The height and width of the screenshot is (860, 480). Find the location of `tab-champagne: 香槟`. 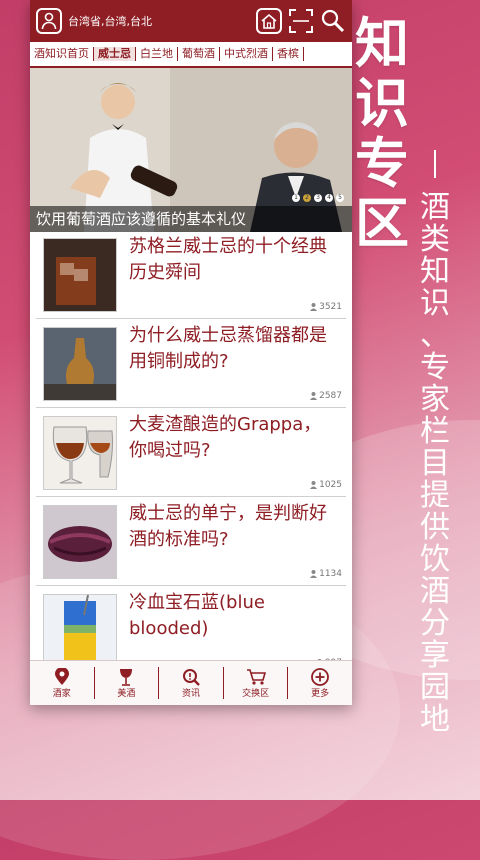

tab-champagne: 香槟 is located at coordinates (288, 54).